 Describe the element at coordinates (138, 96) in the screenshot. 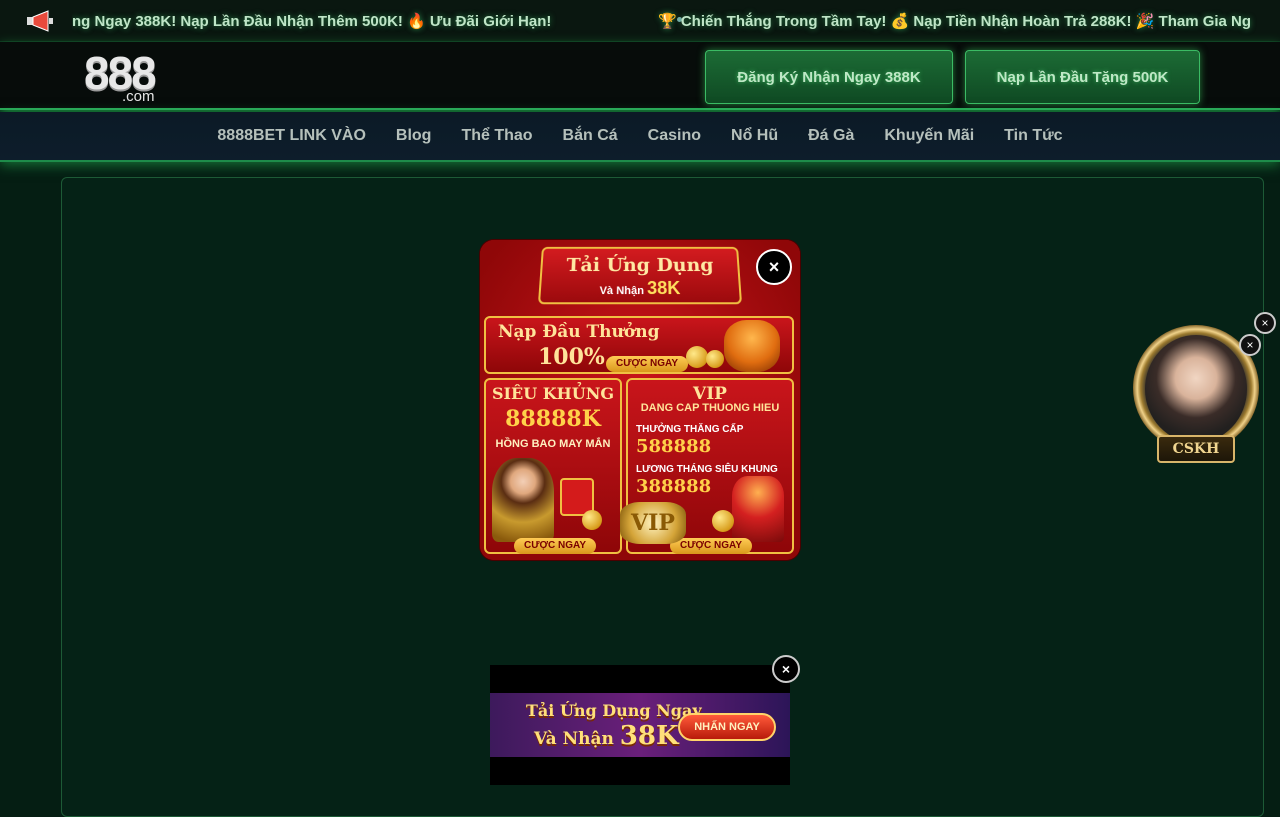

I see `logo-sub: .com` at that location.